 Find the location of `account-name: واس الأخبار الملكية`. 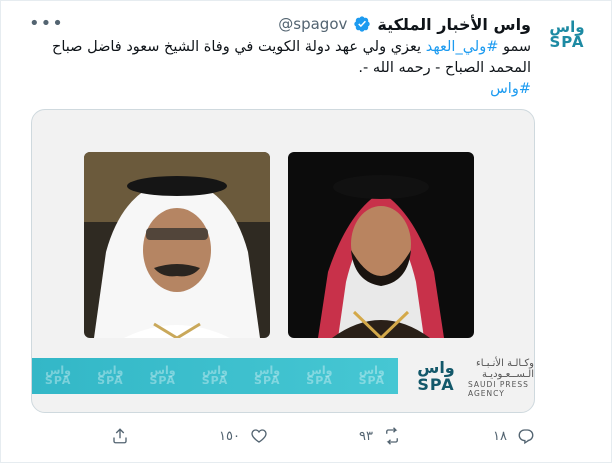

account-name: واس الأخبار الملكية is located at coordinates (454, 24).